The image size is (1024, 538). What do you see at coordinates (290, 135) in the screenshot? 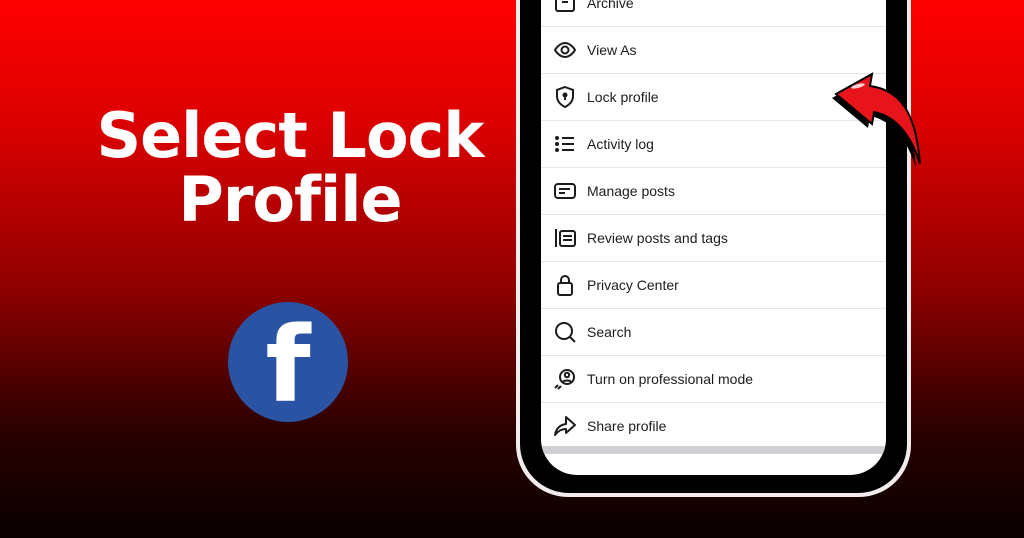
I see `headline-line-1: Select Lock` at bounding box center [290, 135].